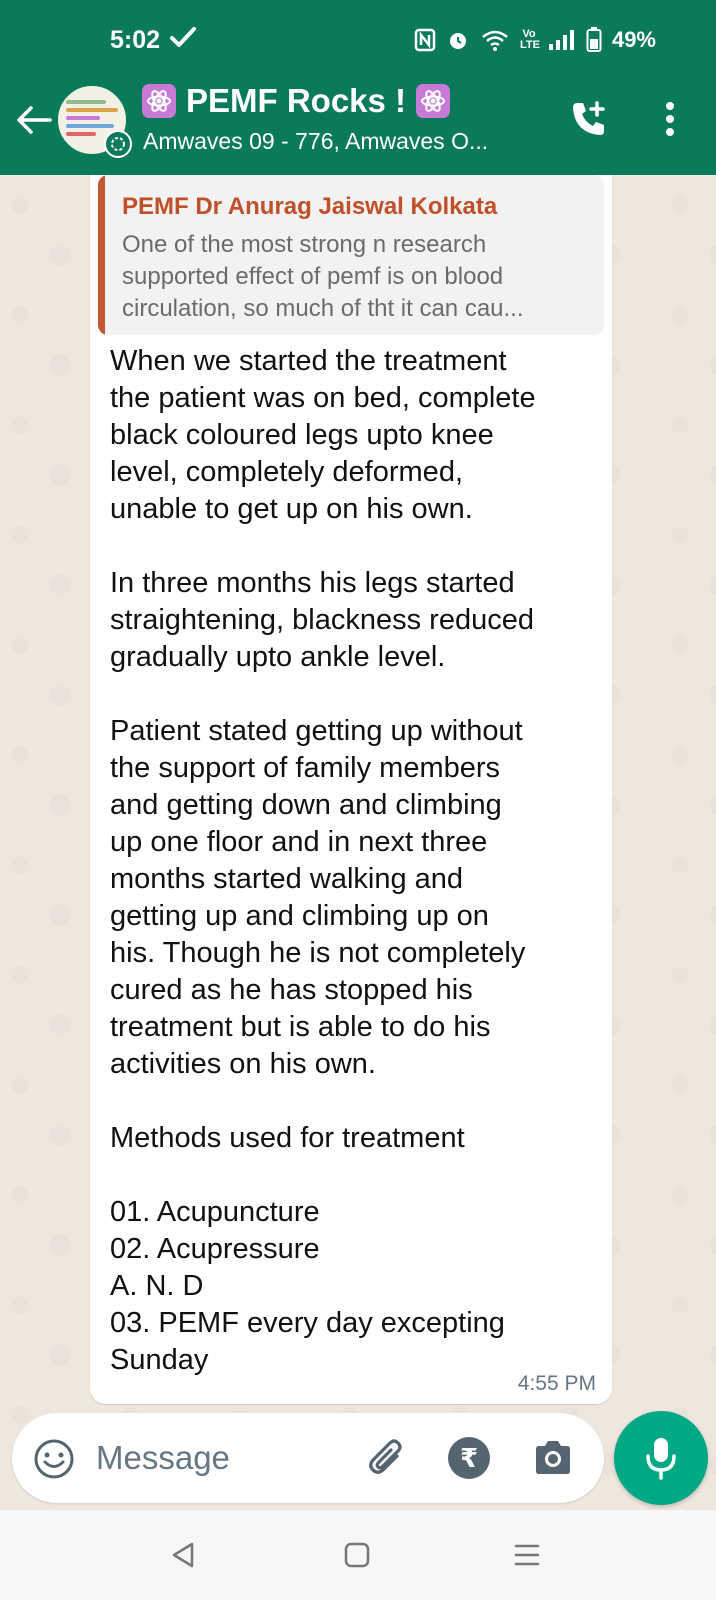  Describe the element at coordinates (322, 620) in the screenshot. I see `message-text-line: straightening, blackness reduced` at that location.